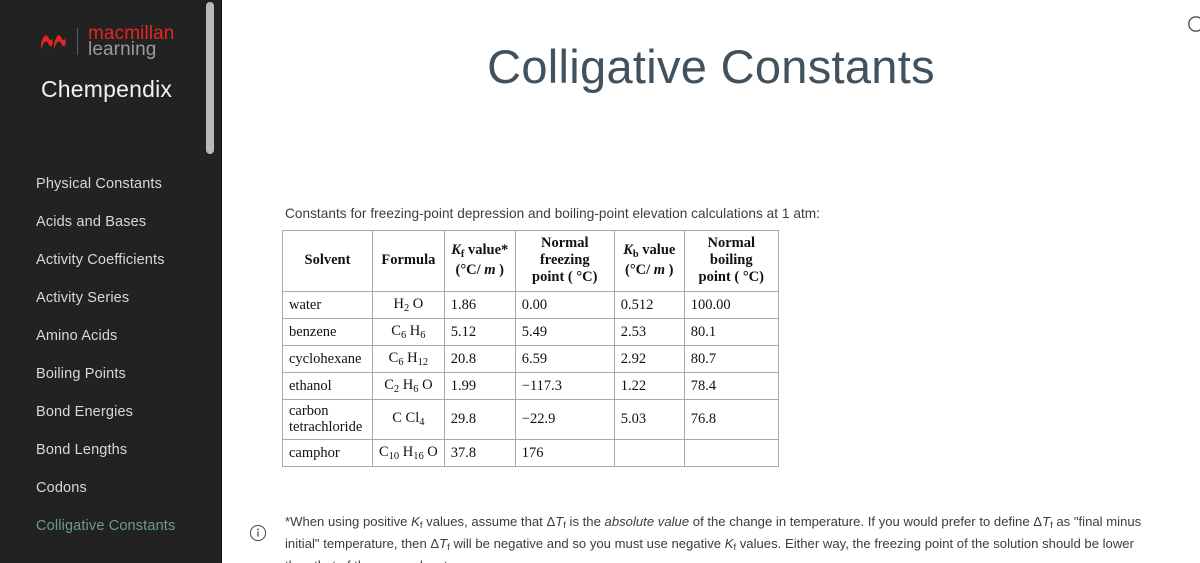  I want to click on cell-freezing-point: −117.3, so click(564, 386).